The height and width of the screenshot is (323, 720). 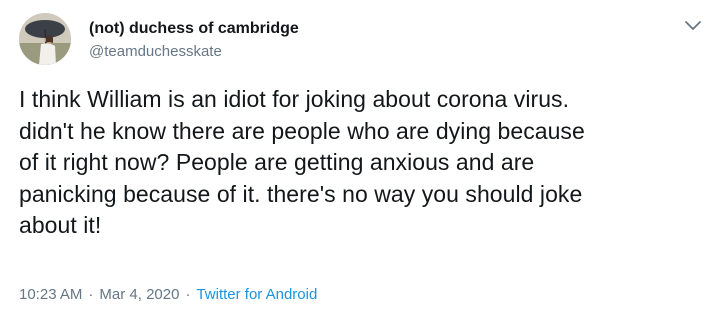 What do you see at coordinates (194, 29) in the screenshot?
I see `display-name: (not) duchess of cambridge` at bounding box center [194, 29].